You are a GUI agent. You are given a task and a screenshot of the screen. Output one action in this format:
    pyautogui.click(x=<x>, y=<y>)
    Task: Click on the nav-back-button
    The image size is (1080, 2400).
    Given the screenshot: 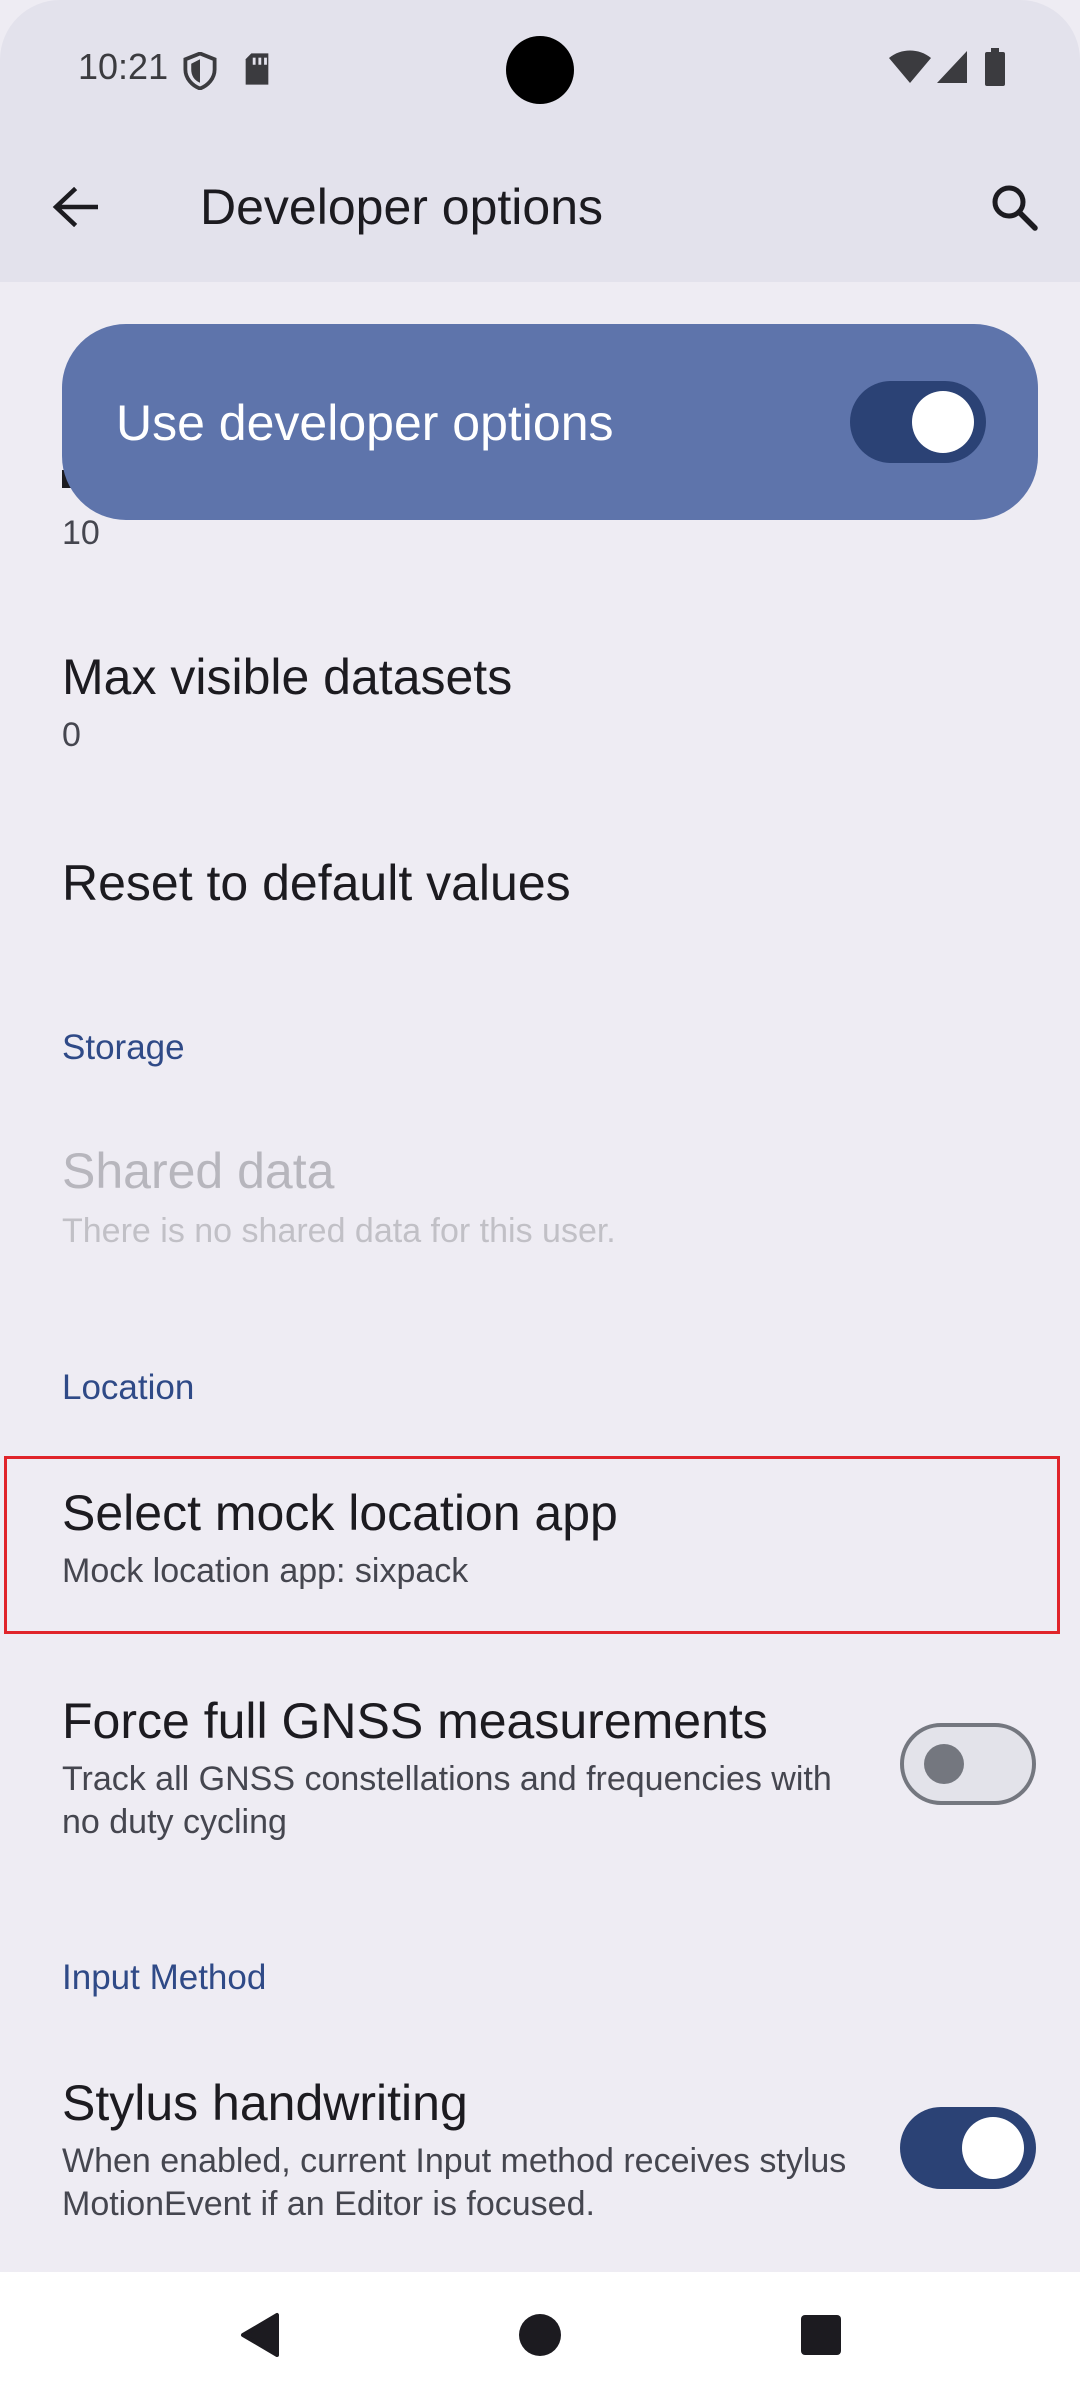 What is the action you would take?
    pyautogui.click(x=259, y=2337)
    